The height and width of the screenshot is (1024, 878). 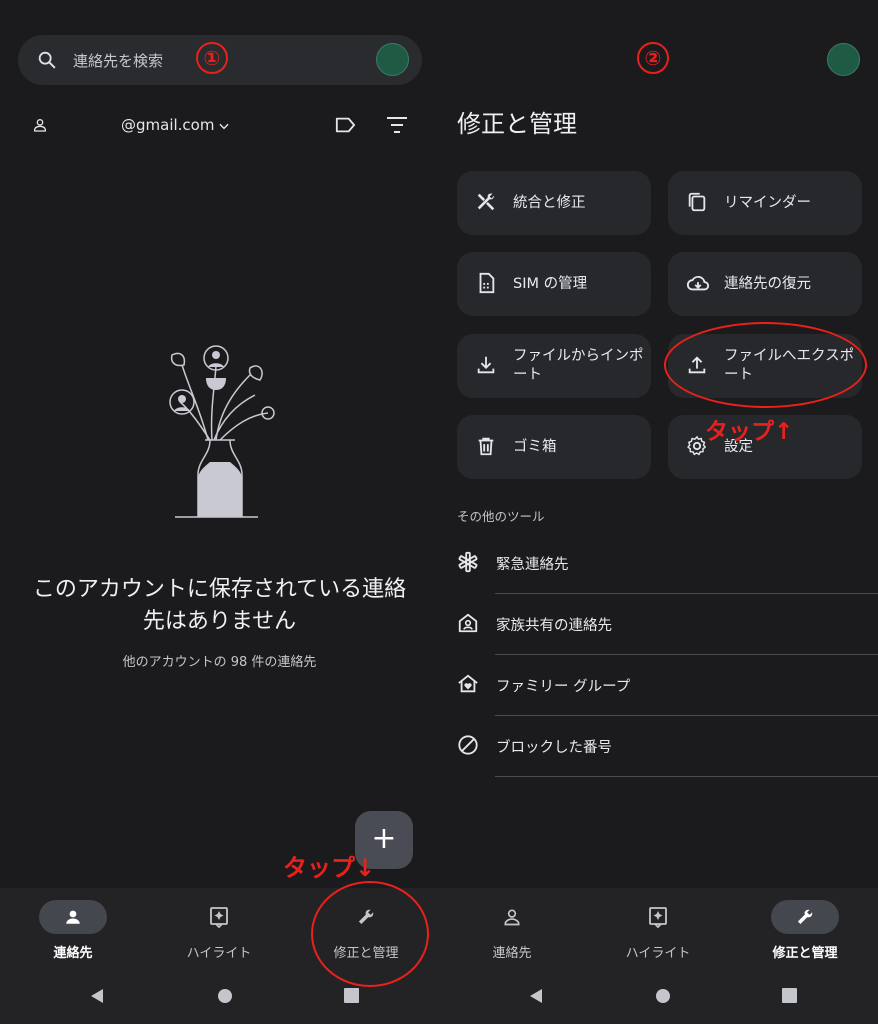 What do you see at coordinates (658, 685) in the screenshot?
I see `tool-family-group: ファミリー グループ` at bounding box center [658, 685].